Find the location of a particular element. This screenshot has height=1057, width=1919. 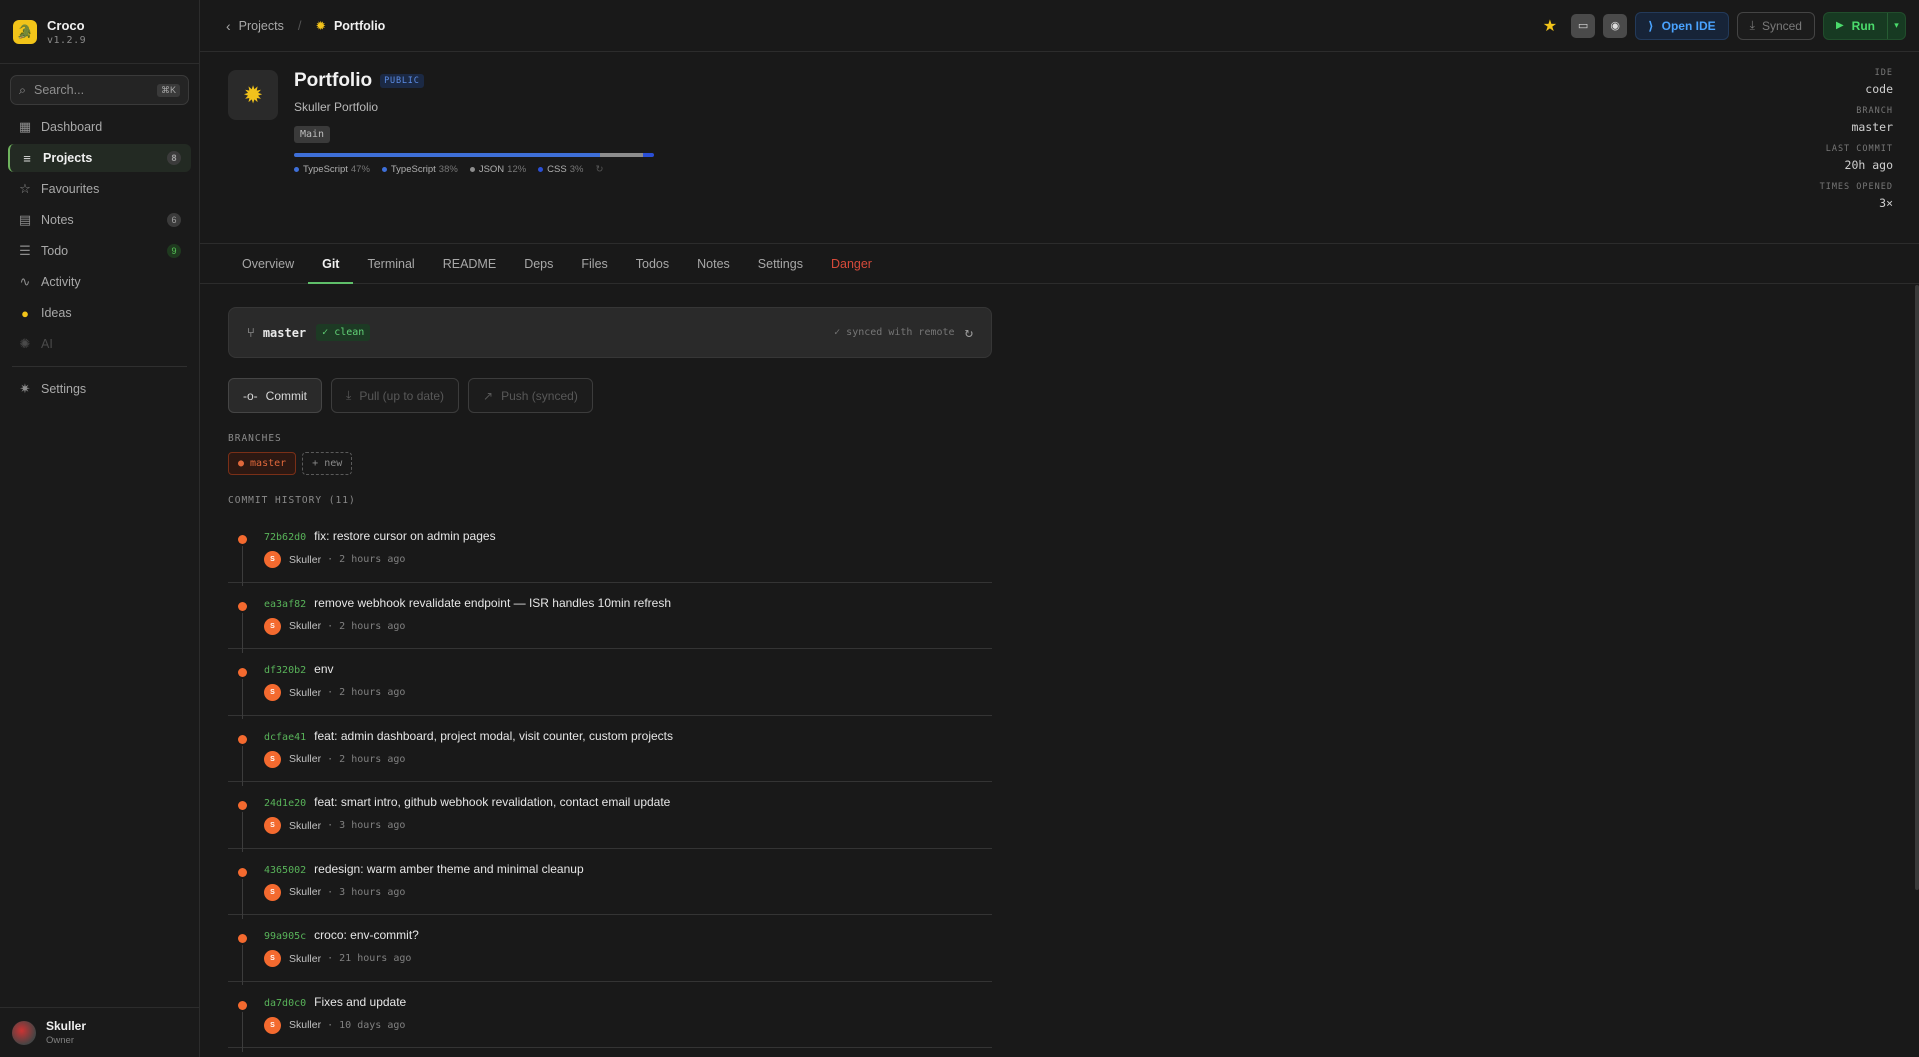

sidebar-item-label: Favourites is located at coordinates (70, 189).